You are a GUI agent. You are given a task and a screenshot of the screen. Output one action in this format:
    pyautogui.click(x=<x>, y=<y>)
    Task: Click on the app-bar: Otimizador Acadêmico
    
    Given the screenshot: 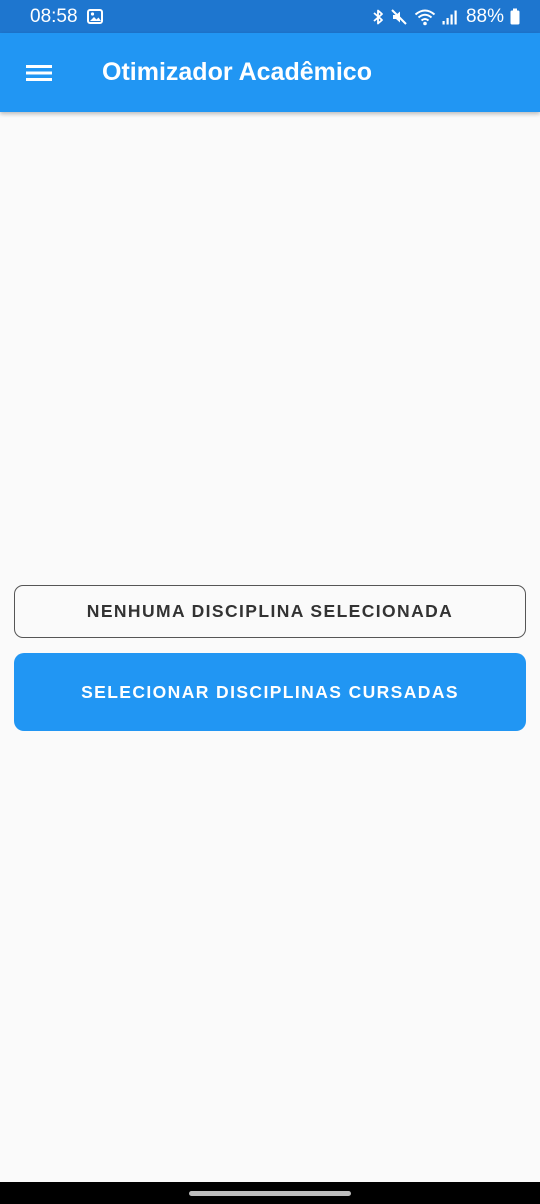 What is the action you would take?
    pyautogui.click(x=270, y=72)
    